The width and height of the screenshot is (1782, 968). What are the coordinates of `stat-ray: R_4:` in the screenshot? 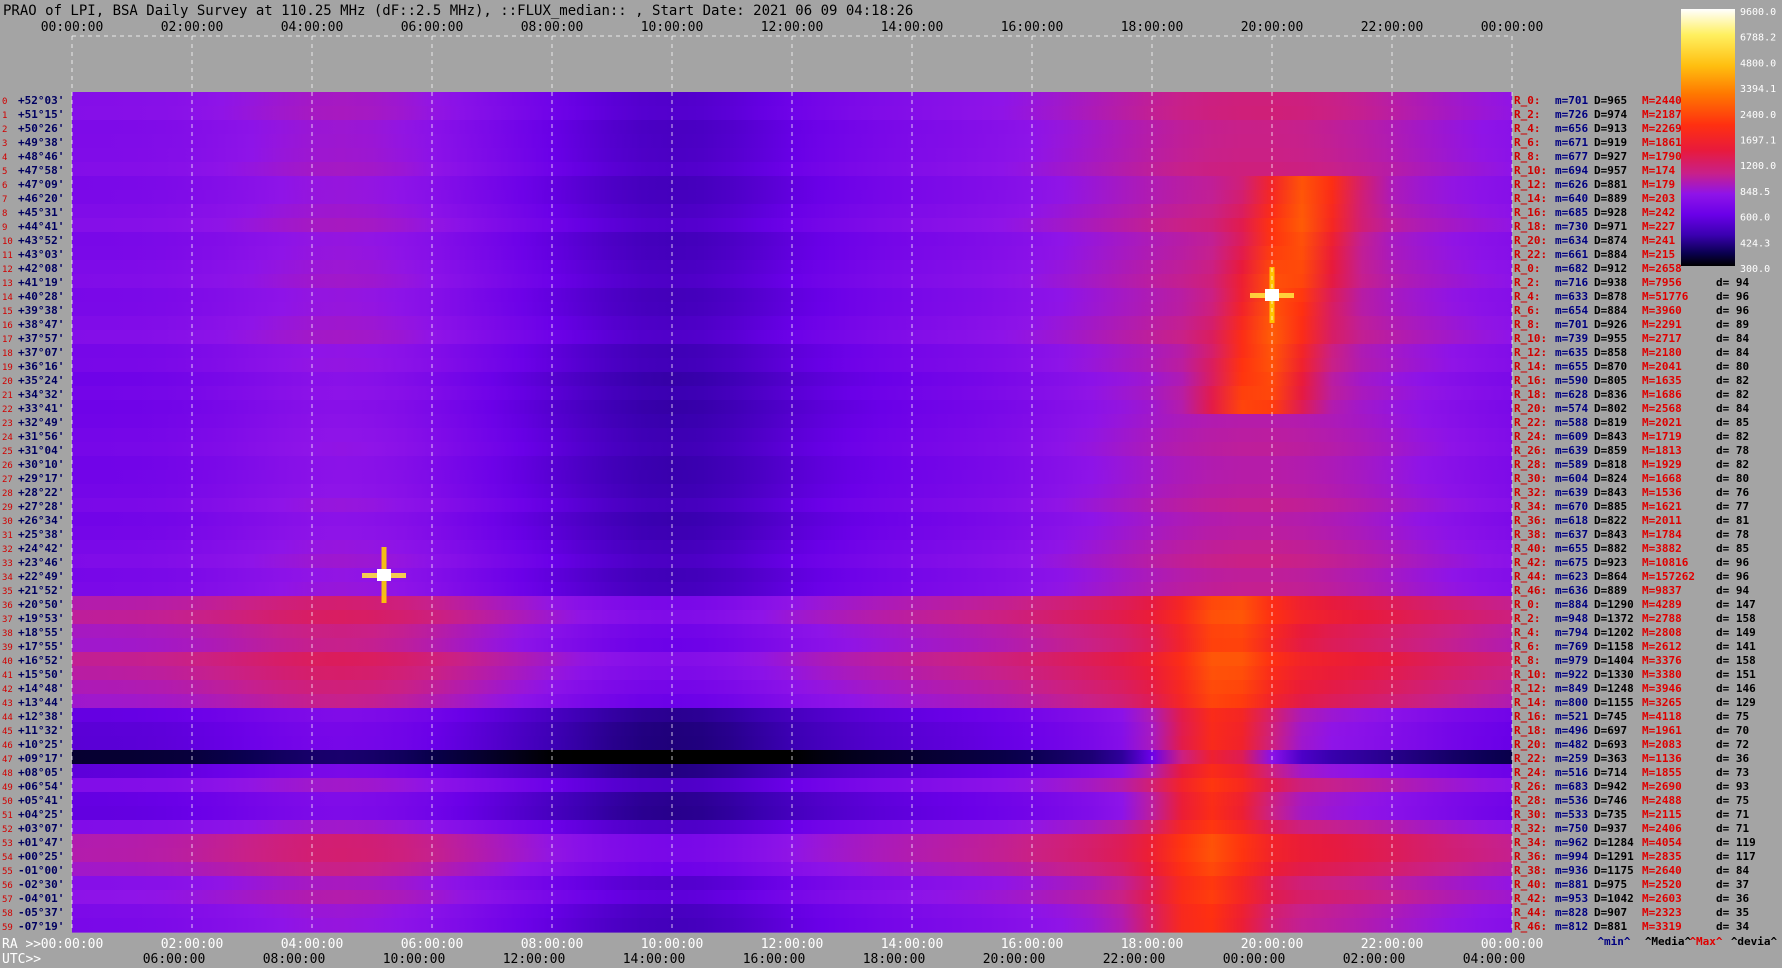 It's located at (1527, 632).